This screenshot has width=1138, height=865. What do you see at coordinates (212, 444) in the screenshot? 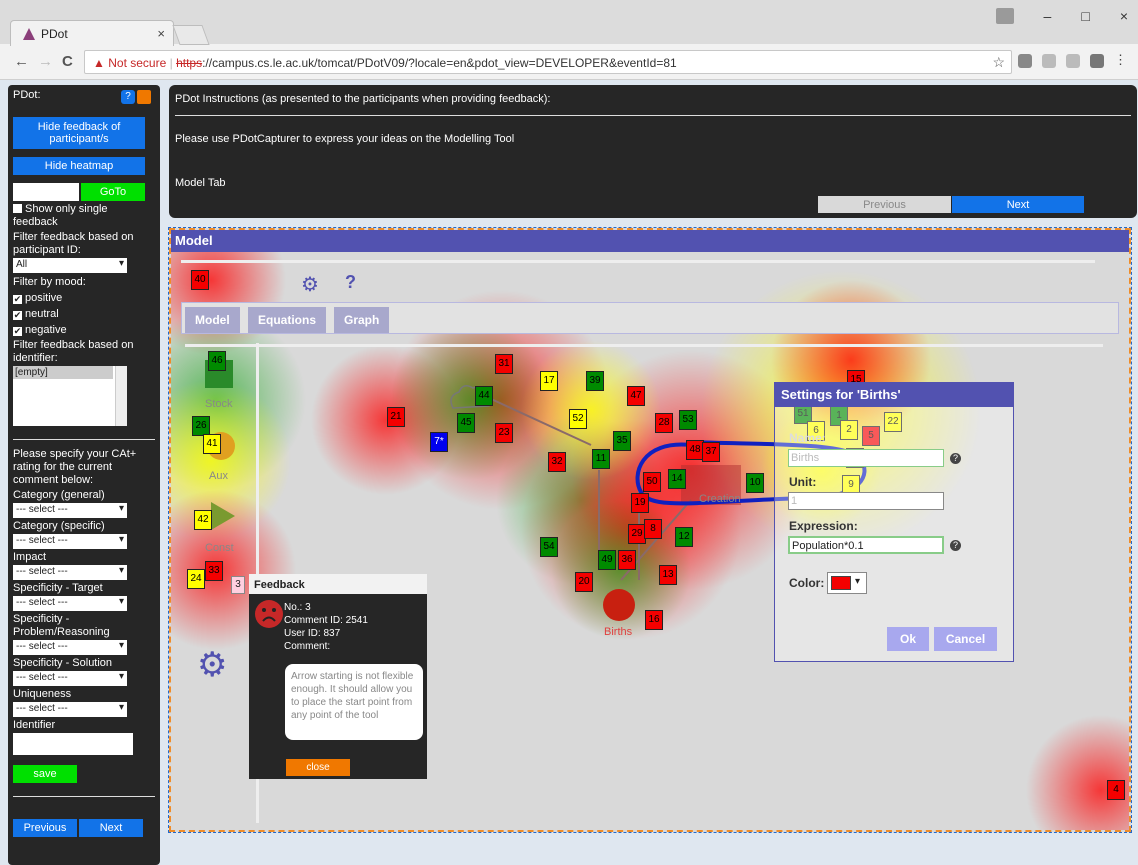
I see `feedback-marker: 41` at bounding box center [212, 444].